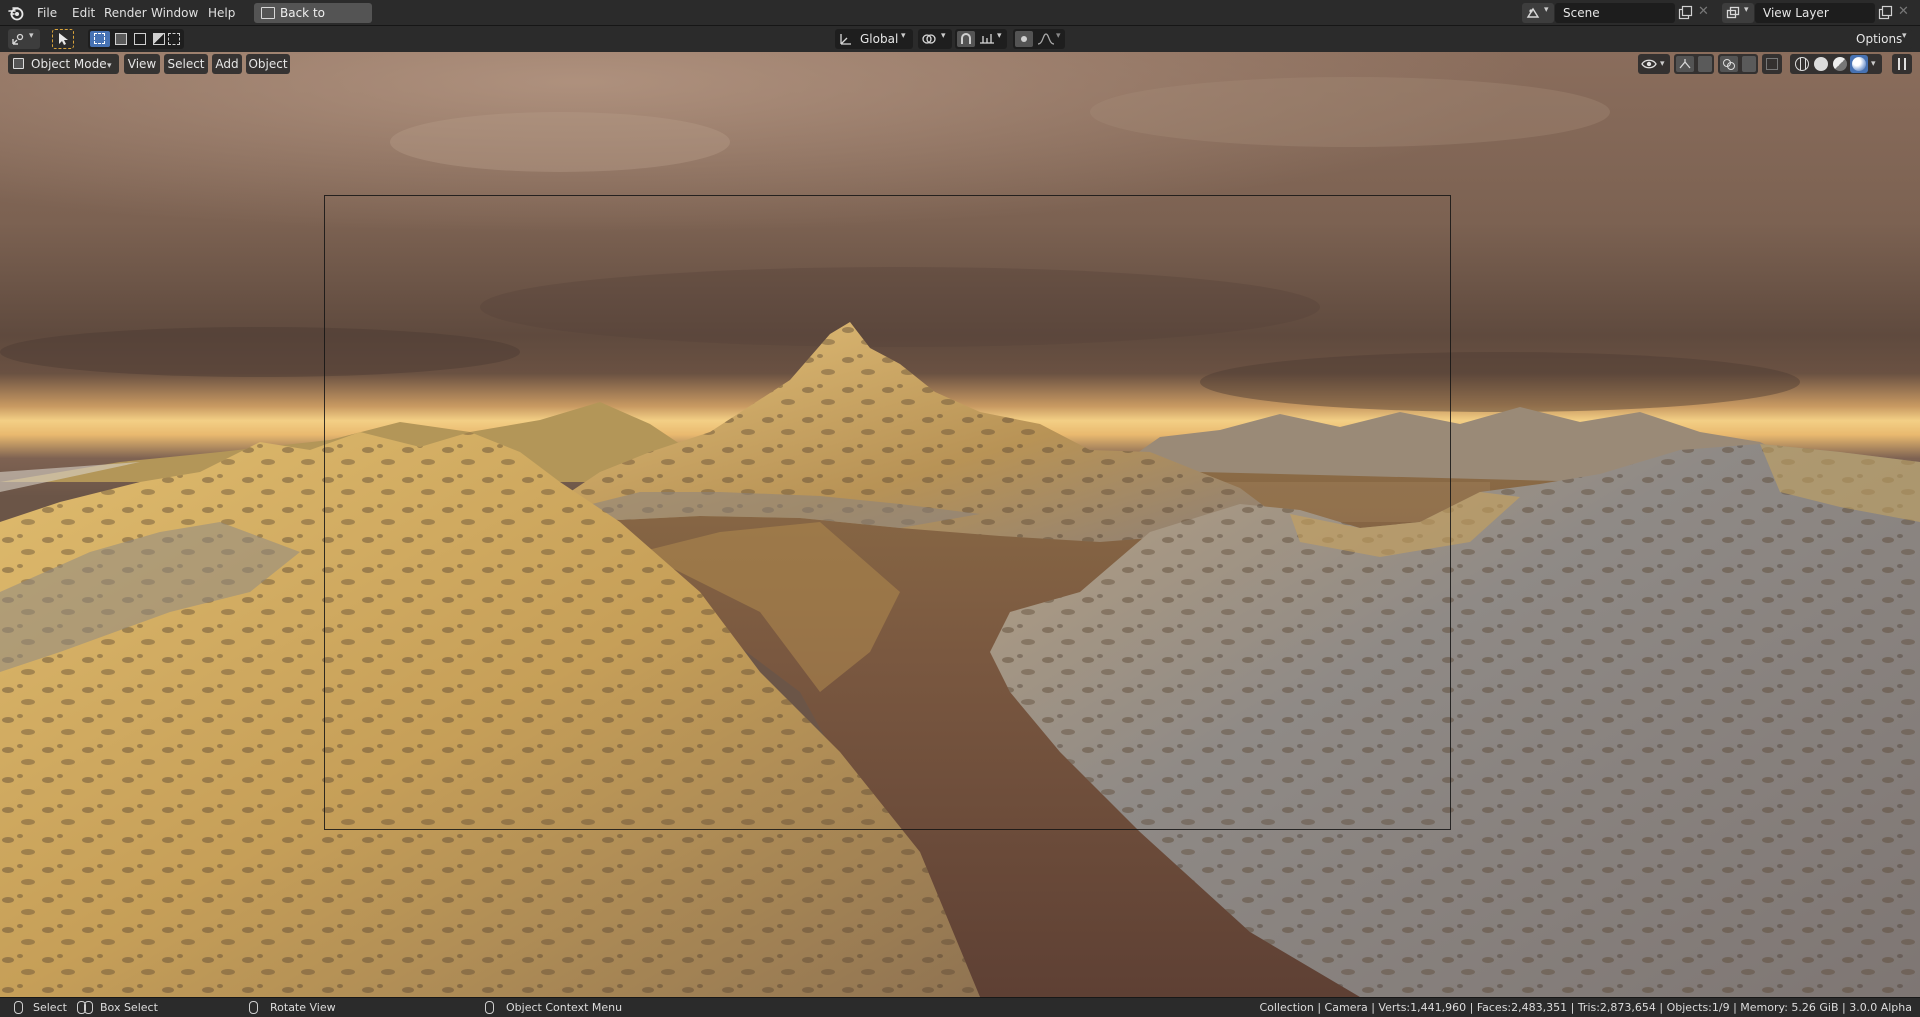 This screenshot has width=1920, height=1017. Describe the element at coordinates (268, 64) in the screenshot. I see `object-menu: Object` at that location.